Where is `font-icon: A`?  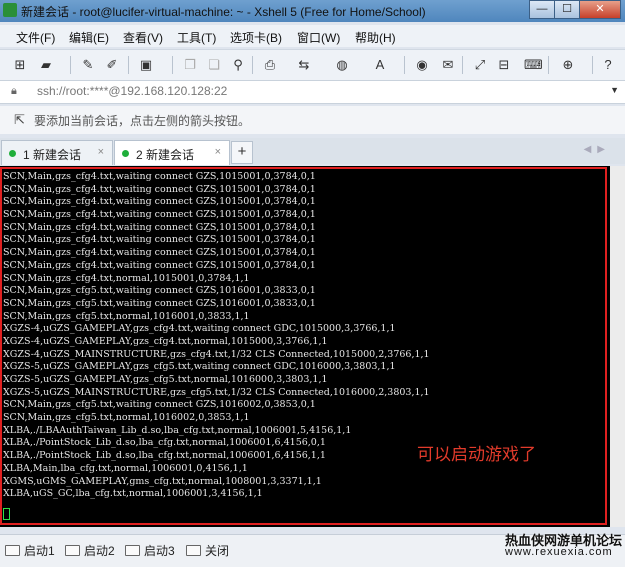 font-icon: A is located at coordinates (380, 65).